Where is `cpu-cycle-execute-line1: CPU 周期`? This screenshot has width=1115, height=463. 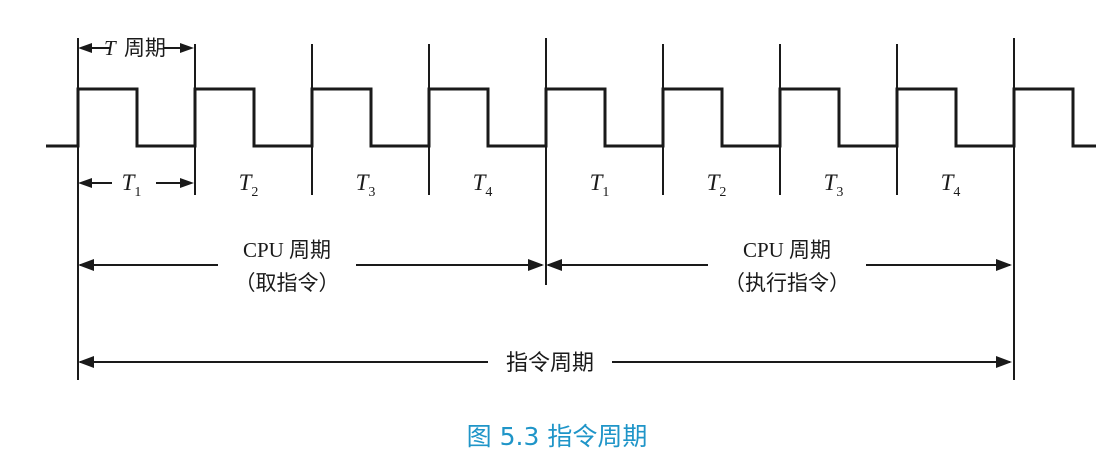
cpu-cycle-execute-line1: CPU 周期 is located at coordinates (787, 250).